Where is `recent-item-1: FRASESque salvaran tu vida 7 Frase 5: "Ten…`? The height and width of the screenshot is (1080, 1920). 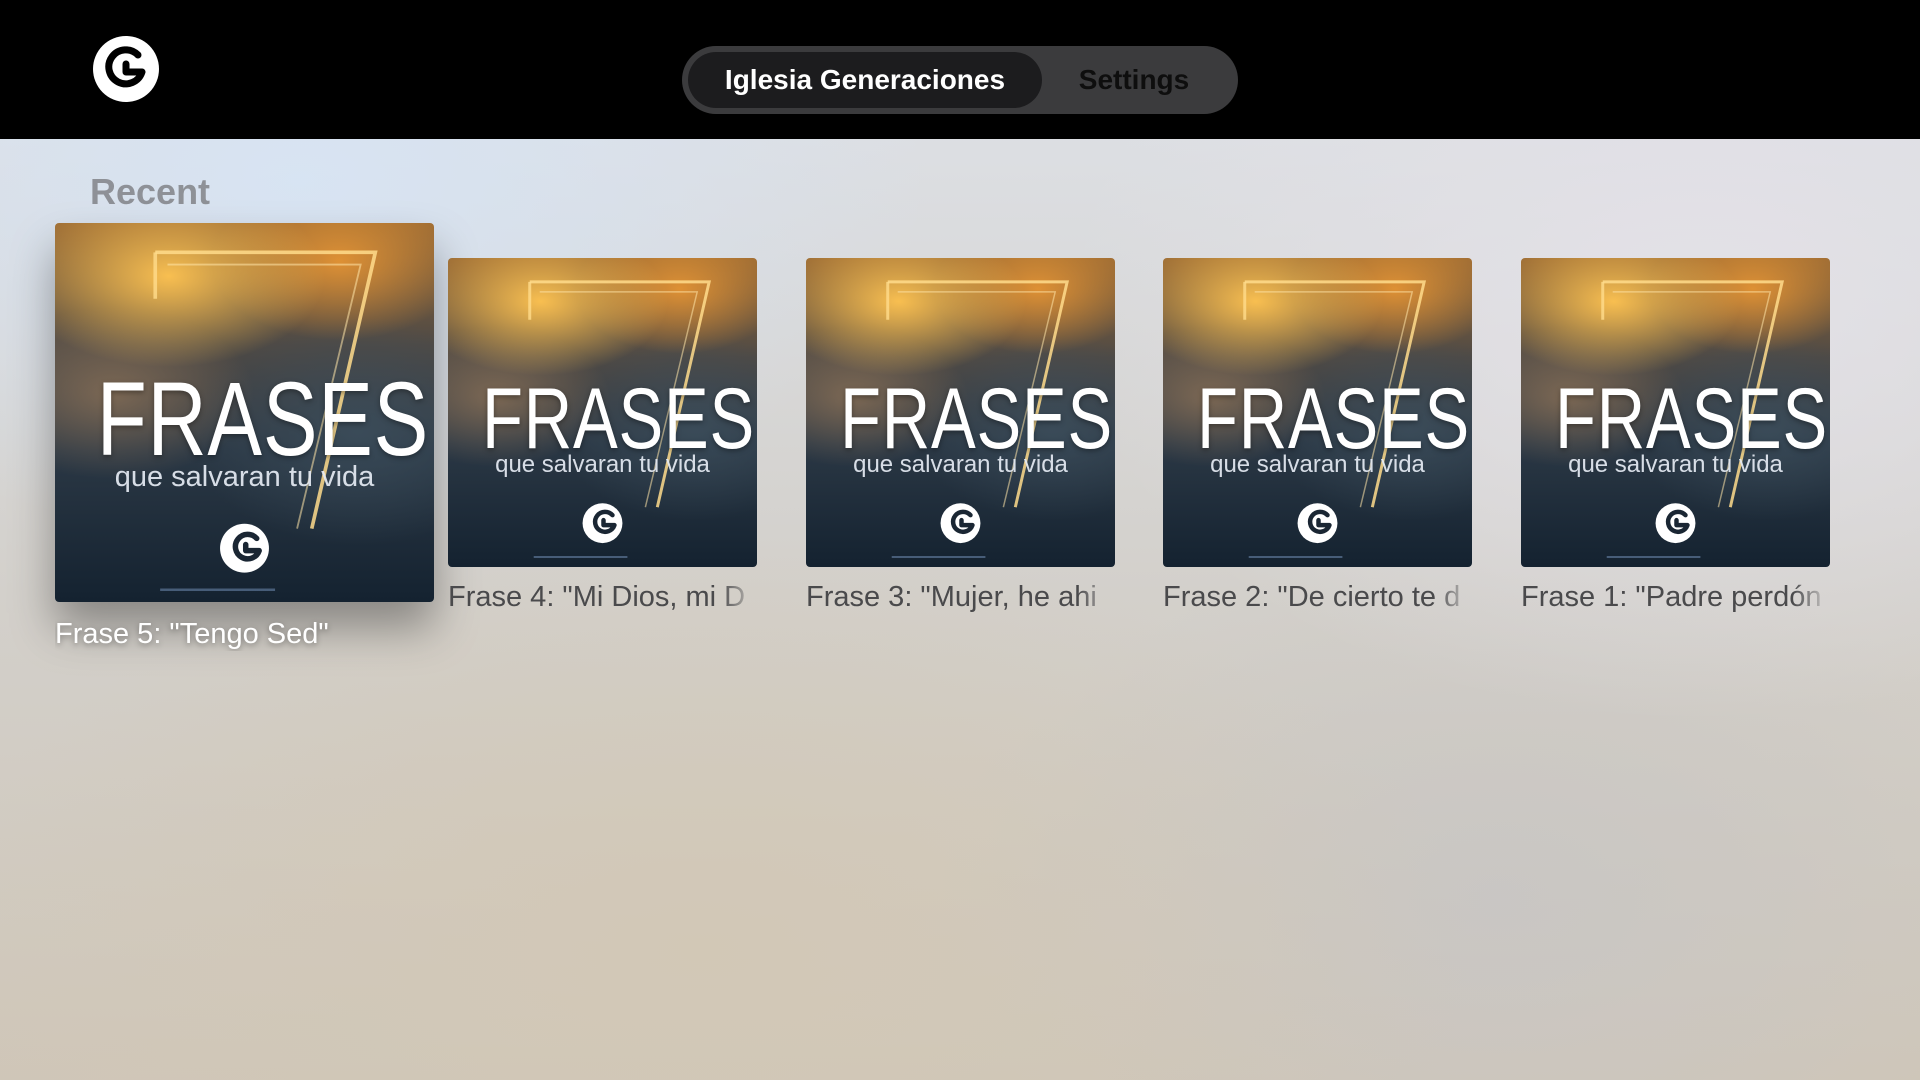 recent-item-1: FRASESque salvaran tu vida 7 Frase 5: "Ten… is located at coordinates (244, 436).